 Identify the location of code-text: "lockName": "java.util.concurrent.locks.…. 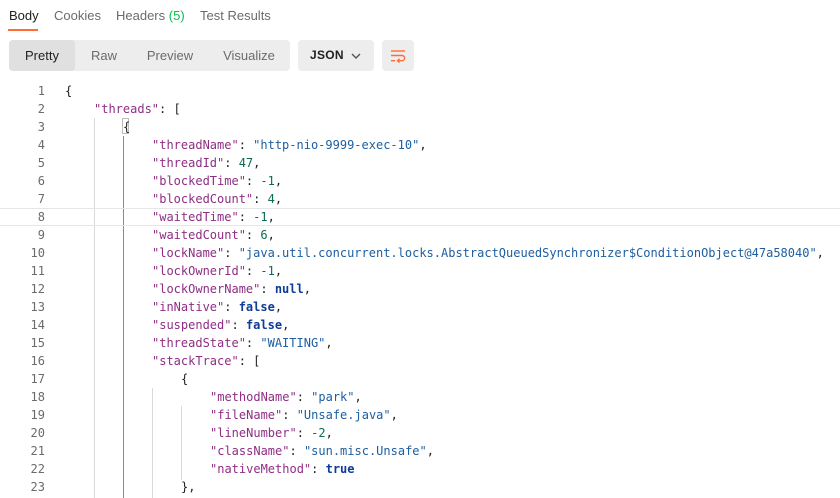
(488, 253).